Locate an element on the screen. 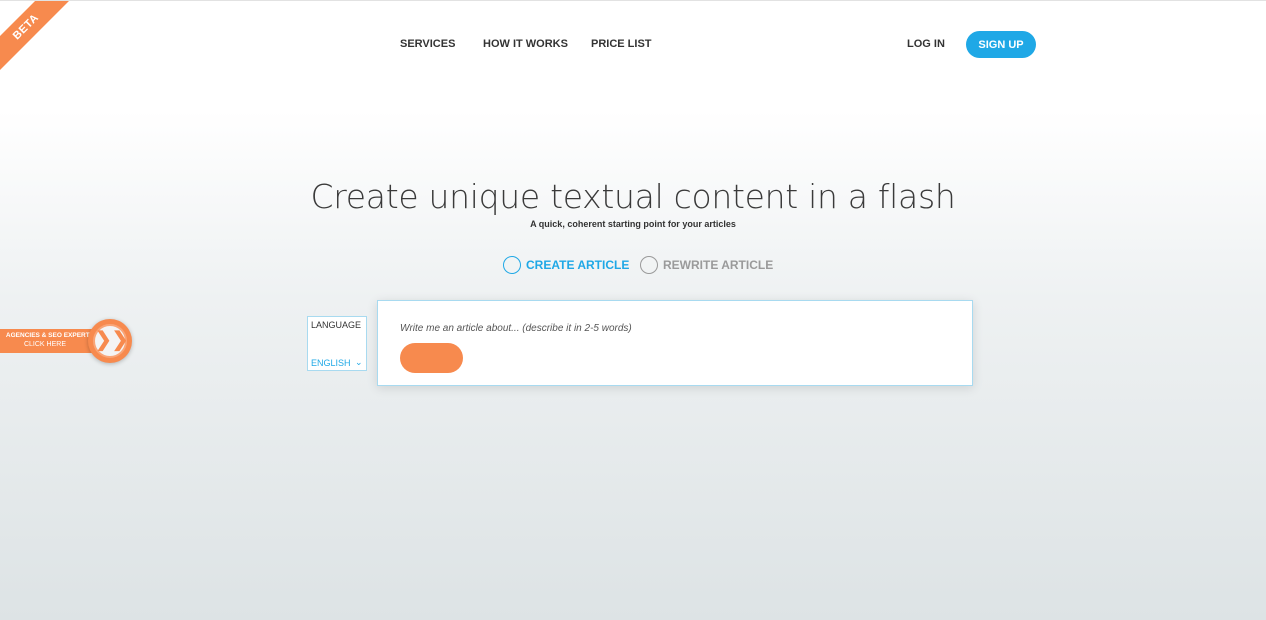 The height and width of the screenshot is (620, 1266). article-input-card is located at coordinates (675, 343).